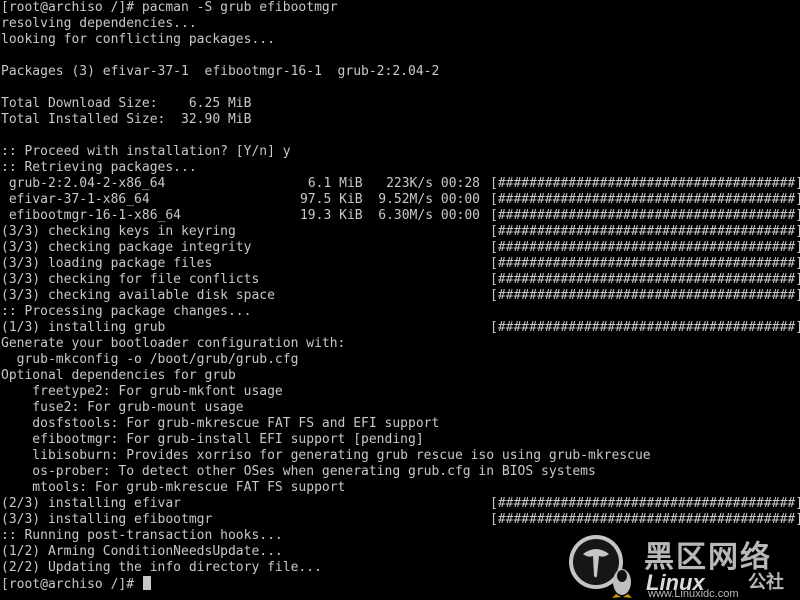  What do you see at coordinates (118, 375) in the screenshot?
I see `terminal-line-text: Optional dependencies for grub` at bounding box center [118, 375].